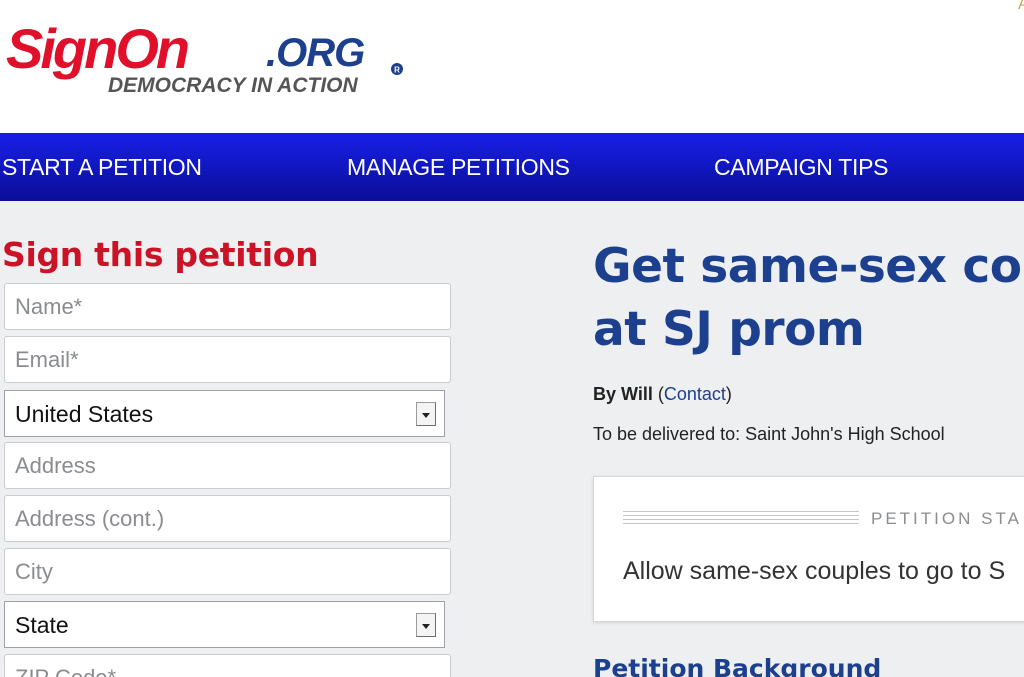  Describe the element at coordinates (695, 394) in the screenshot. I see `contact-link: Contact` at that location.